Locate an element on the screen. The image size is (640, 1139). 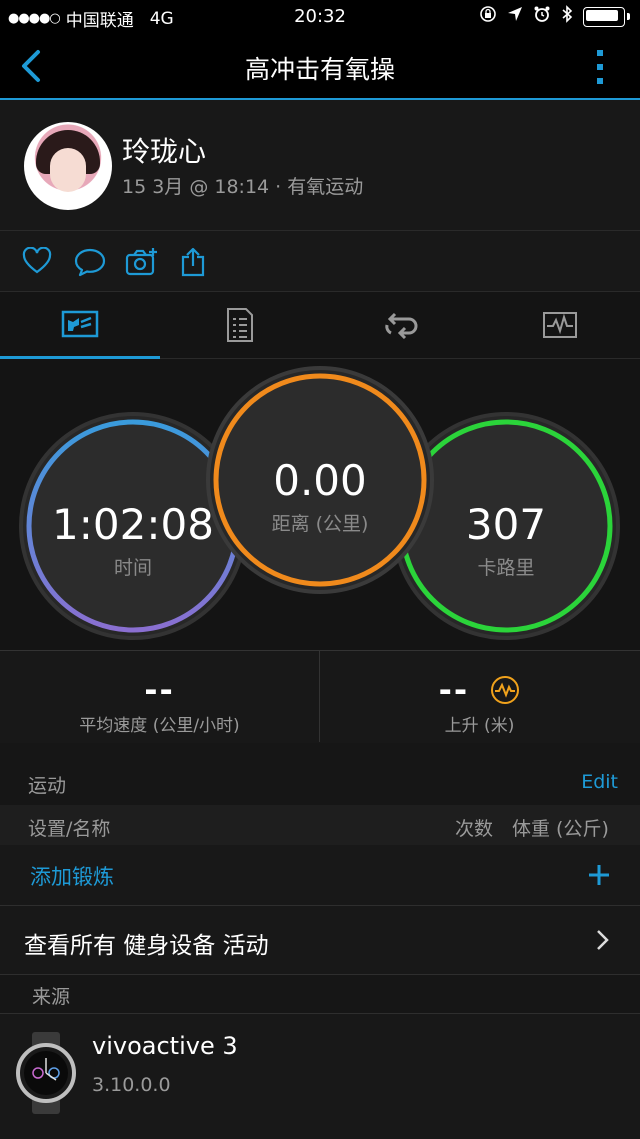
battery-icon is located at coordinates (604, 16).